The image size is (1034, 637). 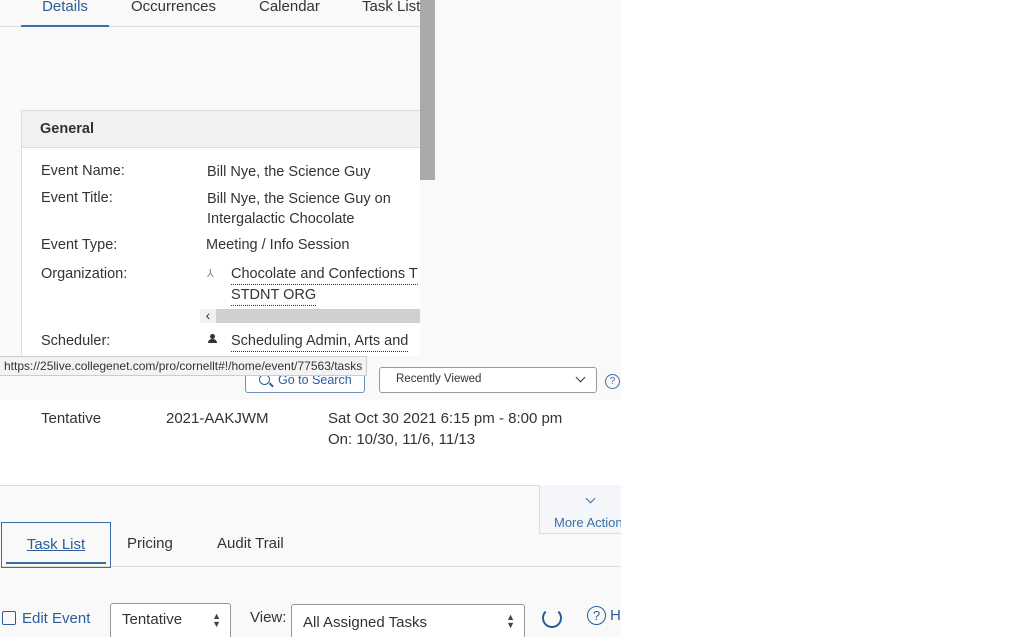 I want to click on event-title-line2: Intergalactic Chocolate, so click(x=281, y=219).